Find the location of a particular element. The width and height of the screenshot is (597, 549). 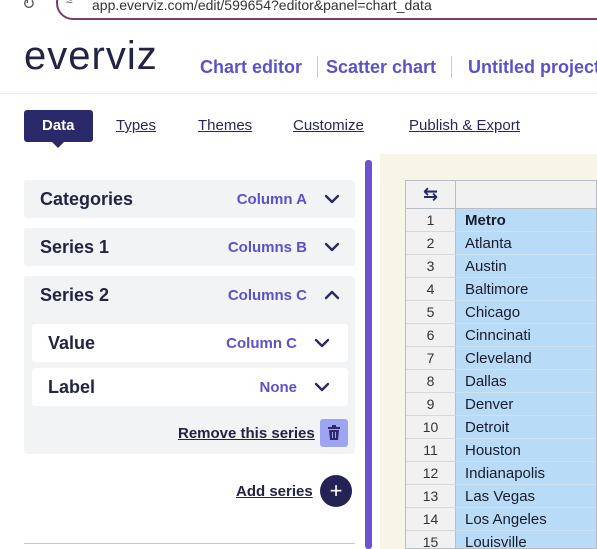

categories-label: Categories is located at coordinates (87, 199).